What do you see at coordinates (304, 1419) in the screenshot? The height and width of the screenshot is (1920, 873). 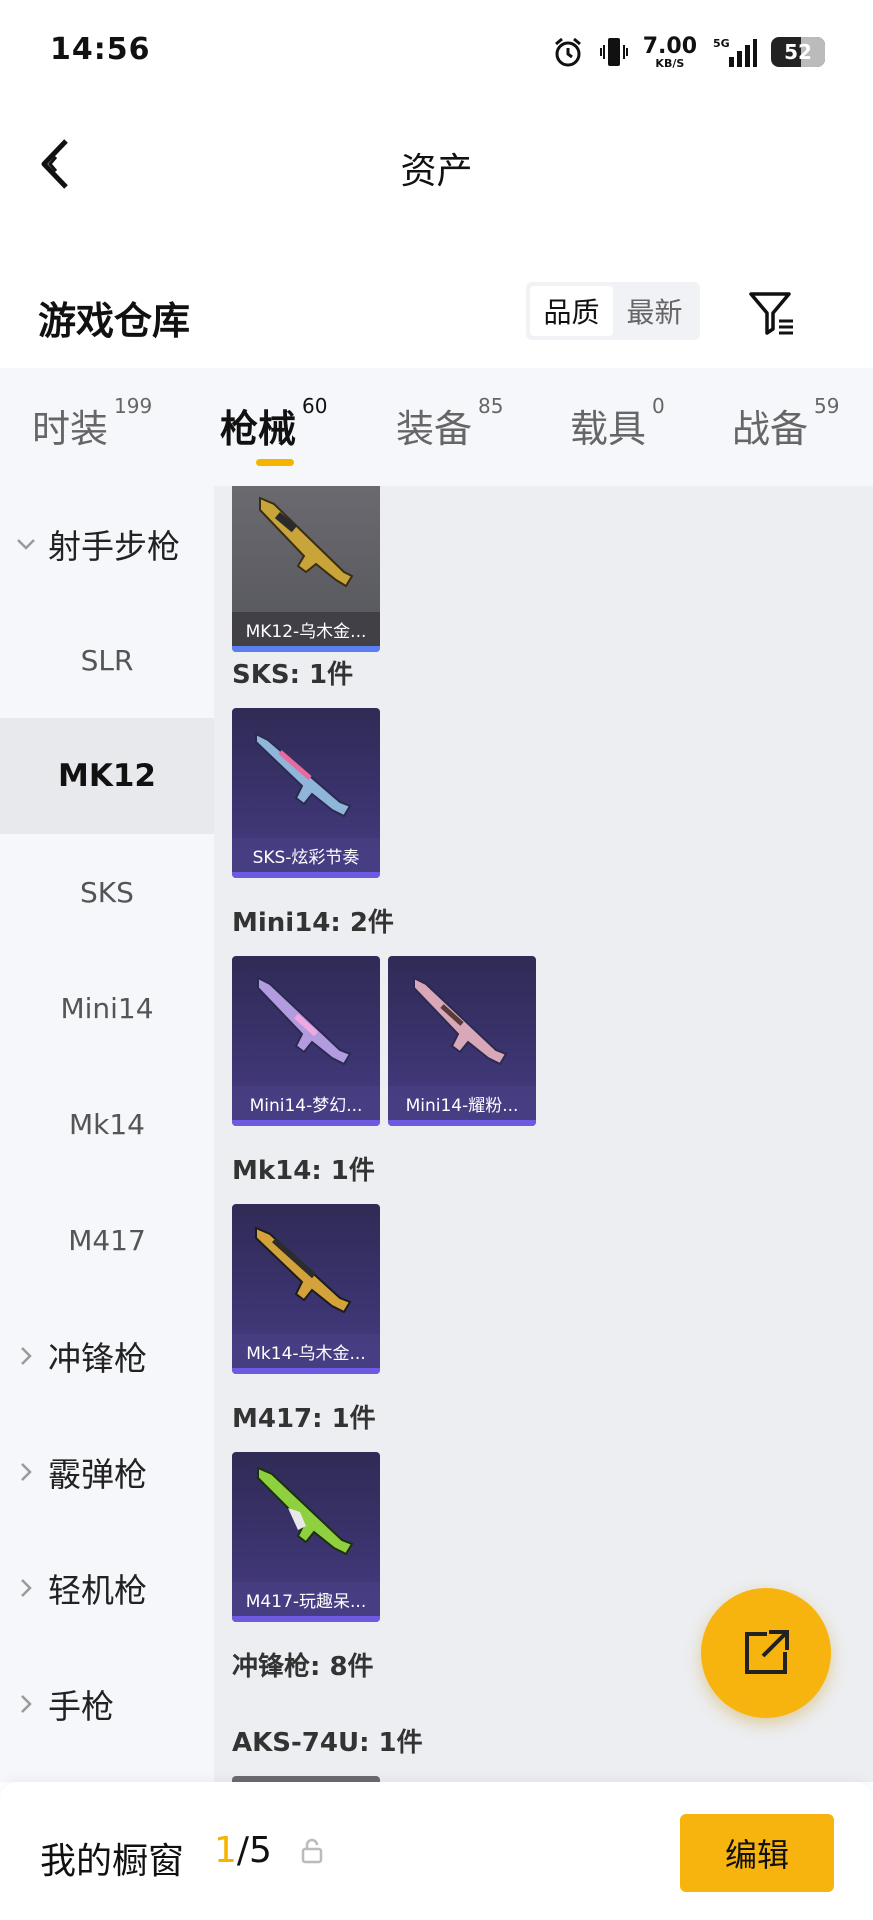 I see `group-label-m417: M417: 1件` at bounding box center [304, 1419].